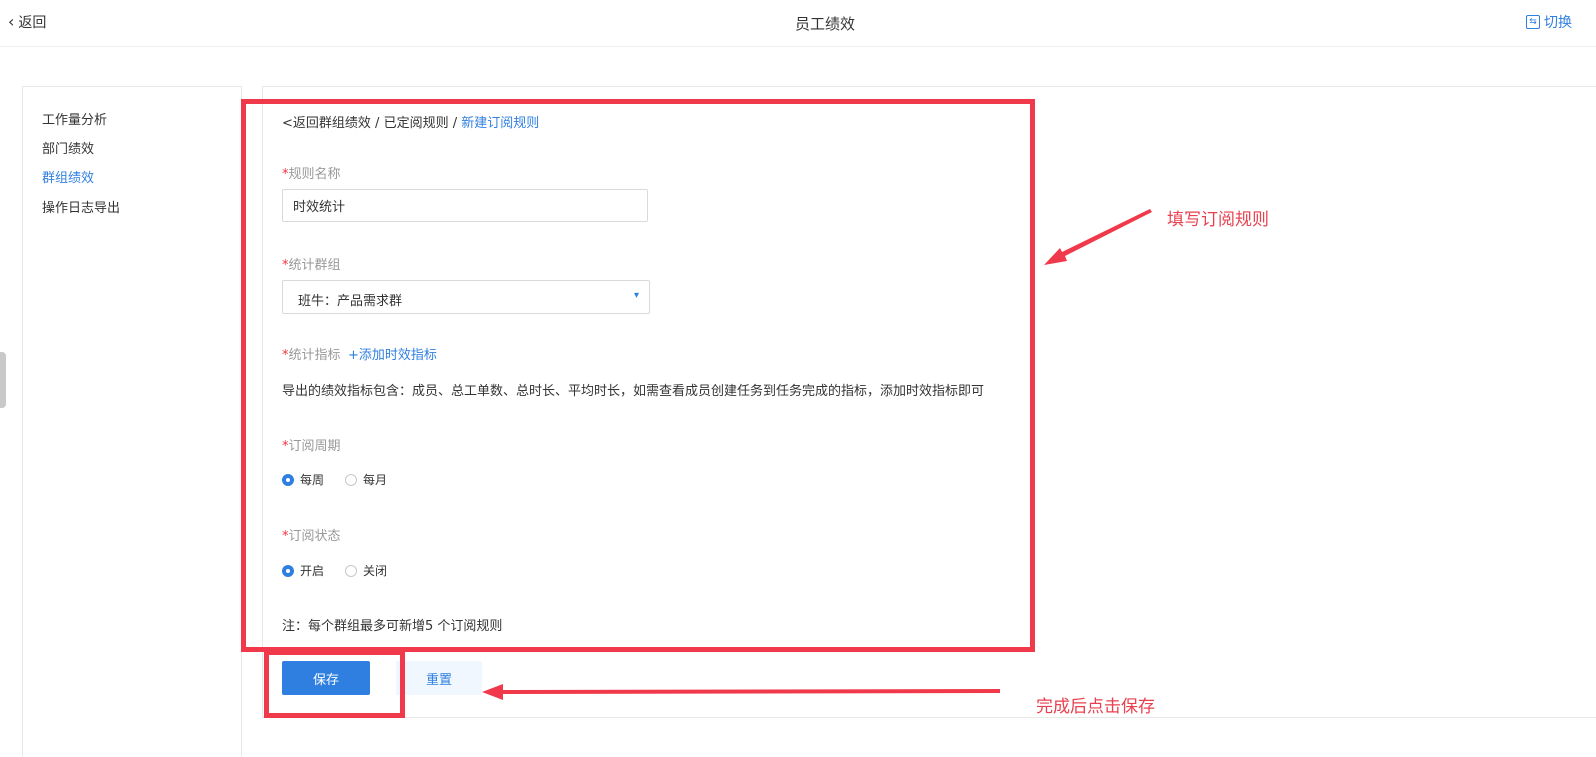 The width and height of the screenshot is (1596, 757). What do you see at coordinates (311, 446) in the screenshot?
I see `cycle-label: *订阅周期` at bounding box center [311, 446].